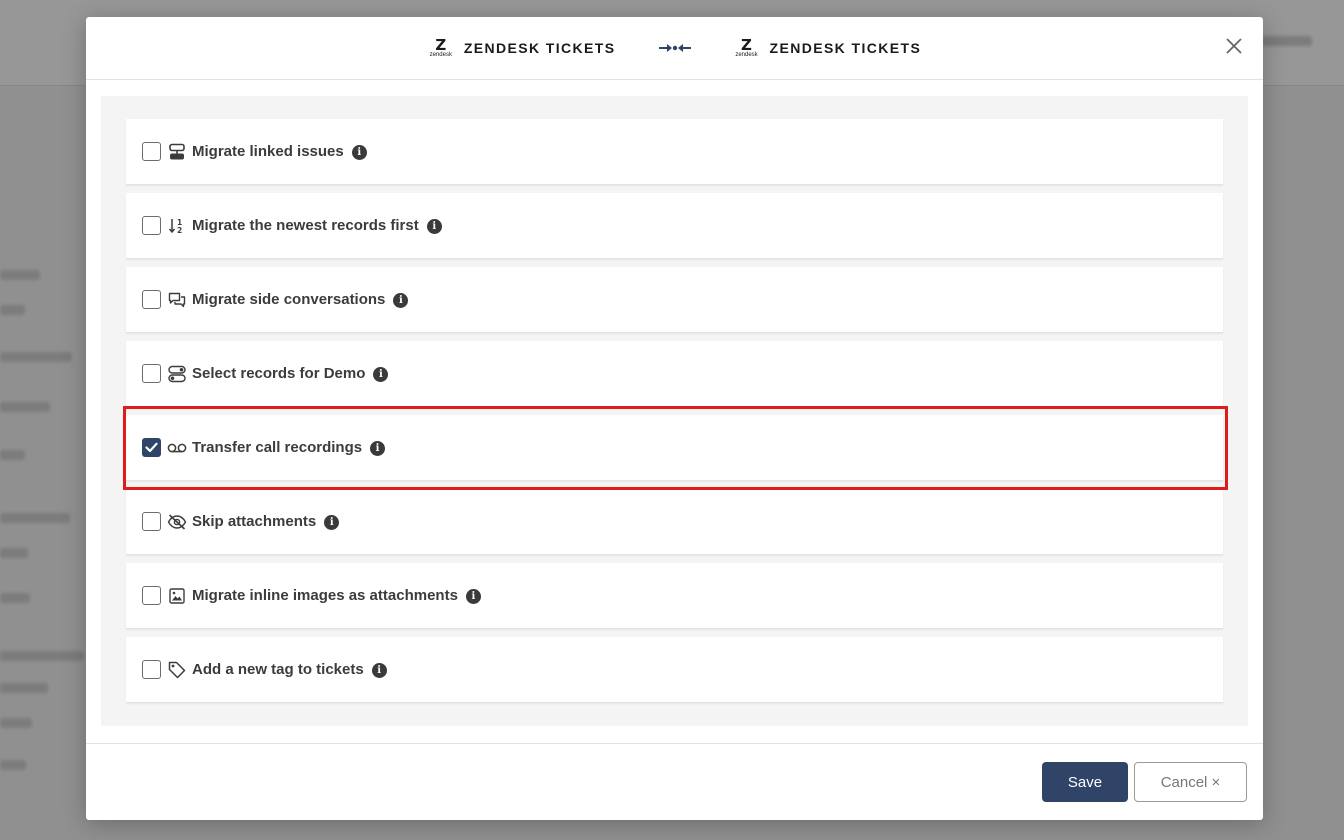 Image resolution: width=1344 pixels, height=840 pixels. What do you see at coordinates (1085, 782) in the screenshot?
I see `save-button: Save` at bounding box center [1085, 782].